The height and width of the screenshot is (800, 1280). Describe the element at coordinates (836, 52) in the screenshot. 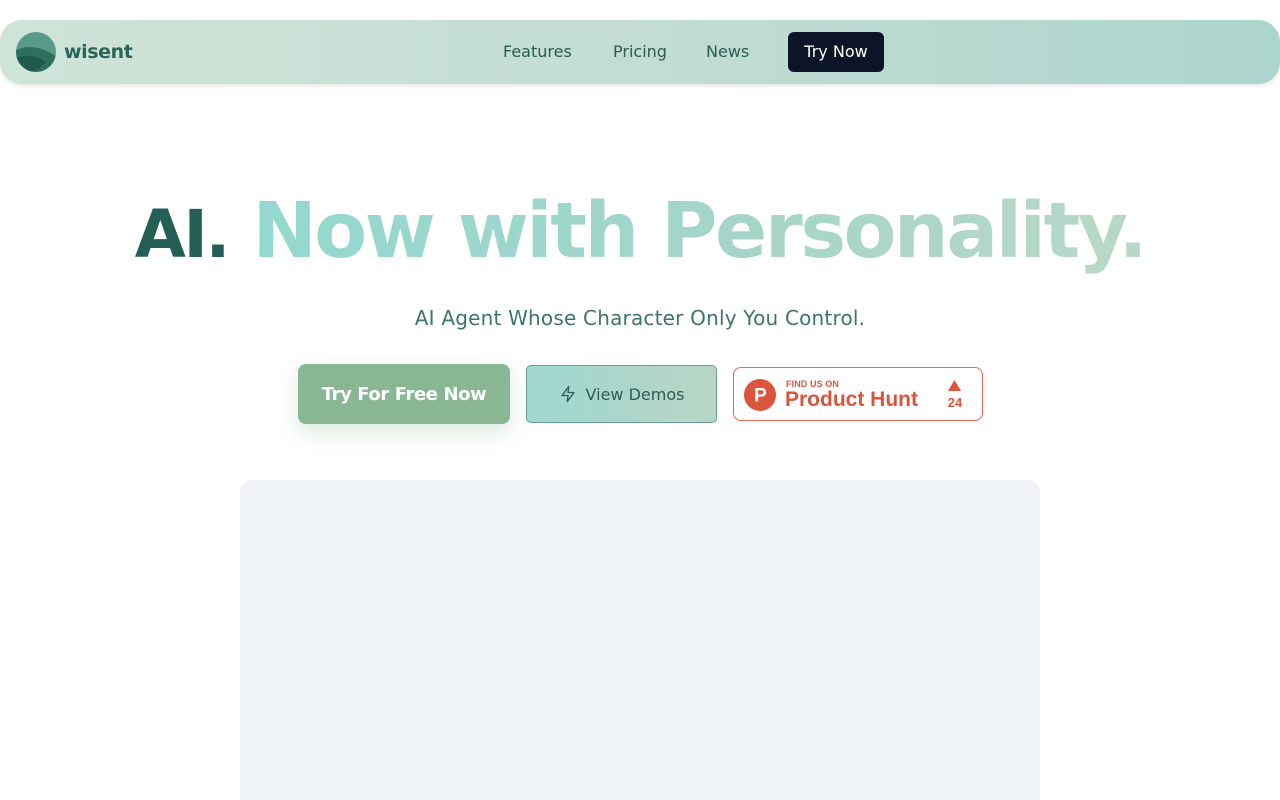

I see `try-now-button: Try Now` at that location.